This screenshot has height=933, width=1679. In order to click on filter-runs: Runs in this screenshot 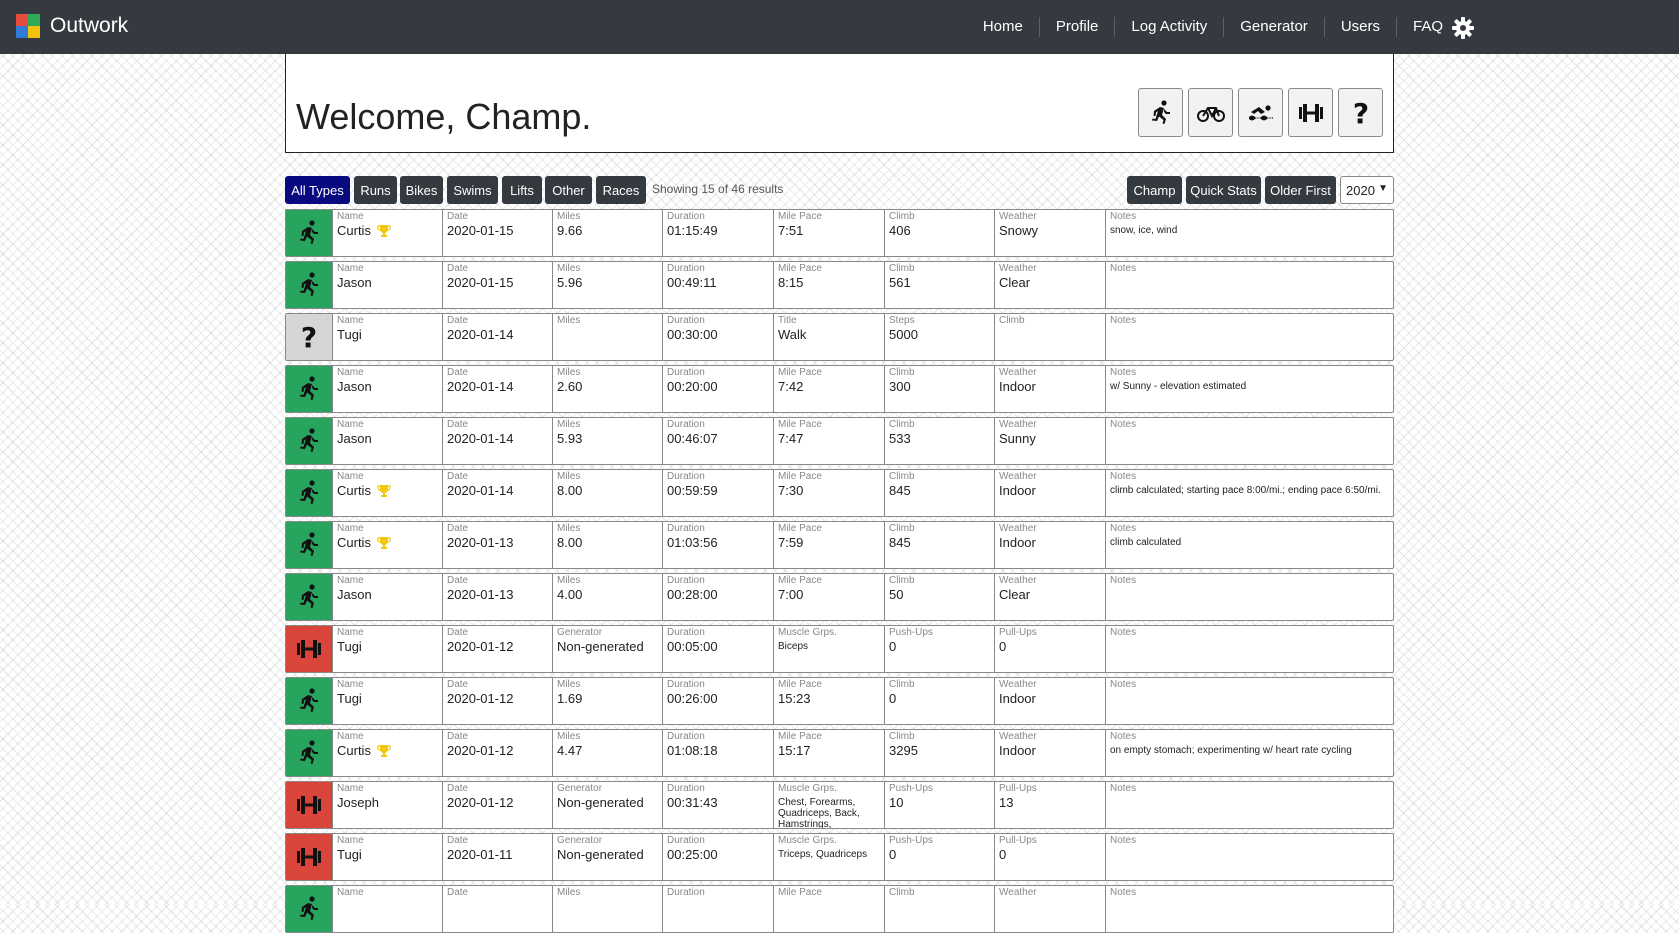, I will do `click(375, 190)`.